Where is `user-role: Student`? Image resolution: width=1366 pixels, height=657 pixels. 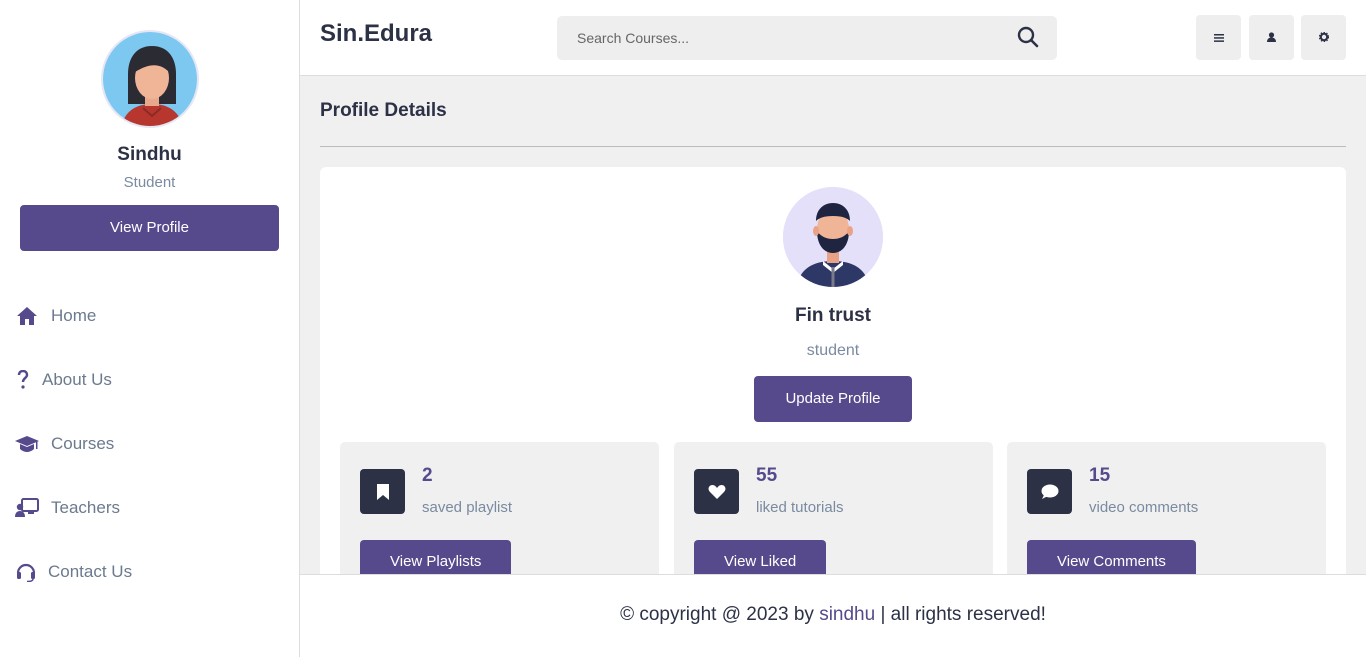
user-role: Student is located at coordinates (149, 182).